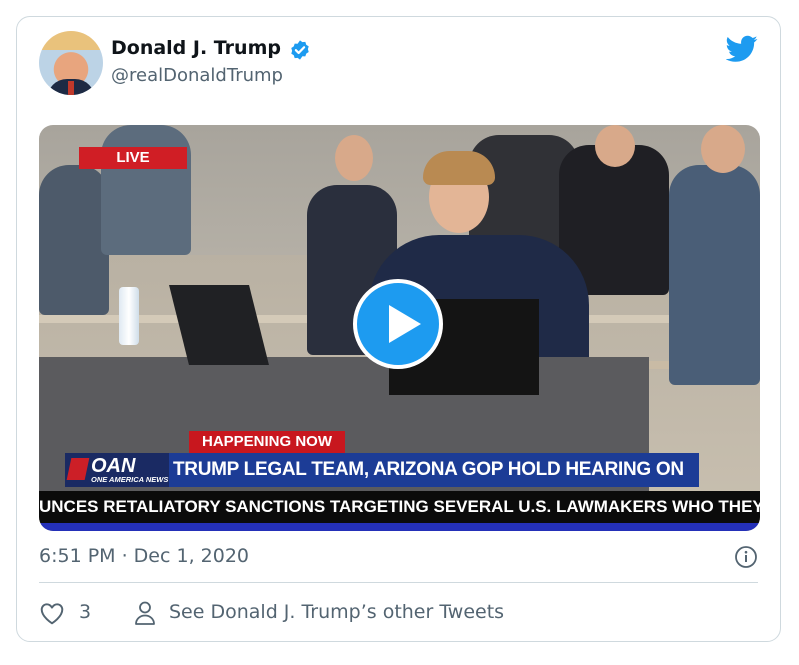  Describe the element at coordinates (197, 75) in the screenshot. I see `handle: @realDonaldTrump` at that location.